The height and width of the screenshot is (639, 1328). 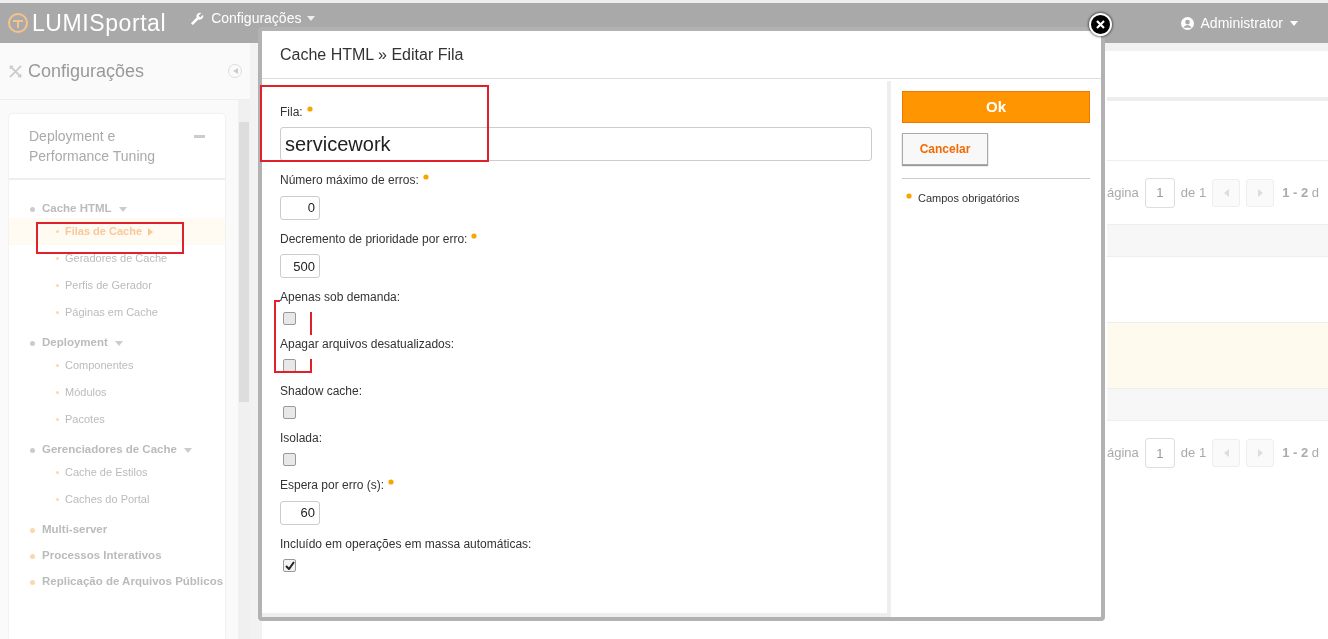 What do you see at coordinates (86, 71) in the screenshot?
I see `sidebar-title: Configurações` at bounding box center [86, 71].